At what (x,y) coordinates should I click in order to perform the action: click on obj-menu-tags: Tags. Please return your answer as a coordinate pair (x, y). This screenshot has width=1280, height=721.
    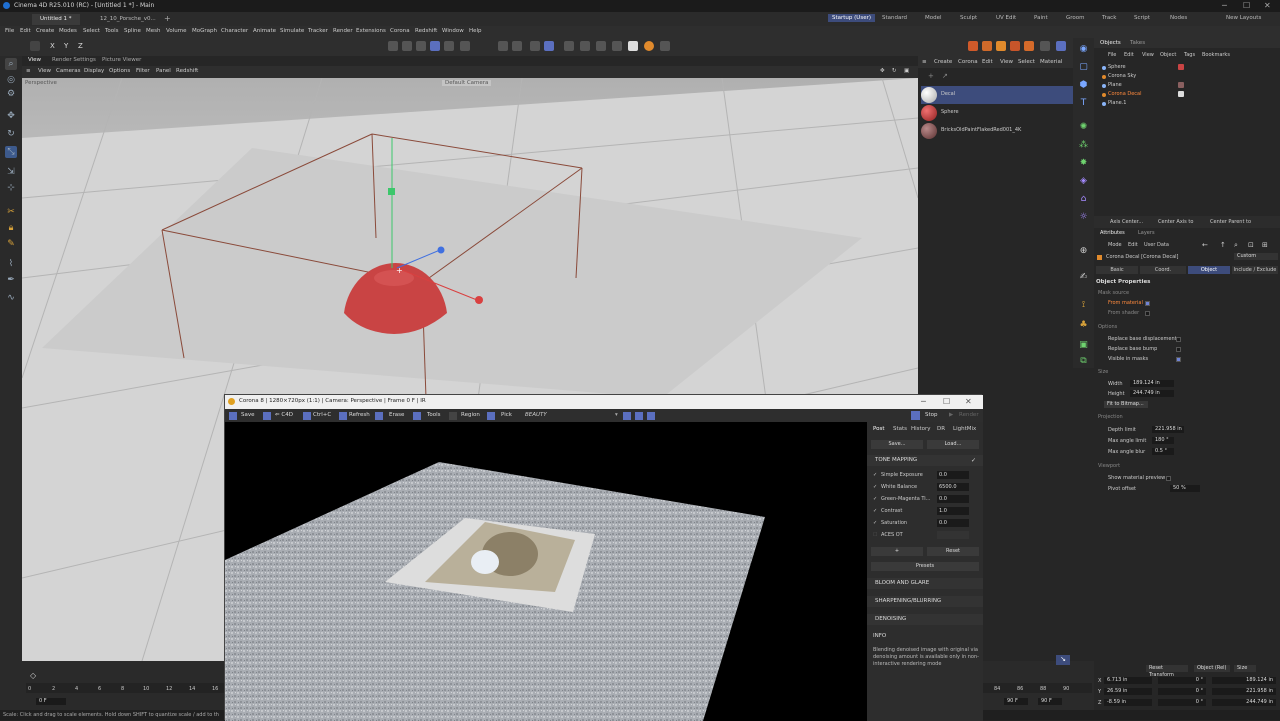
    Looking at the image, I should click on (1189, 55).